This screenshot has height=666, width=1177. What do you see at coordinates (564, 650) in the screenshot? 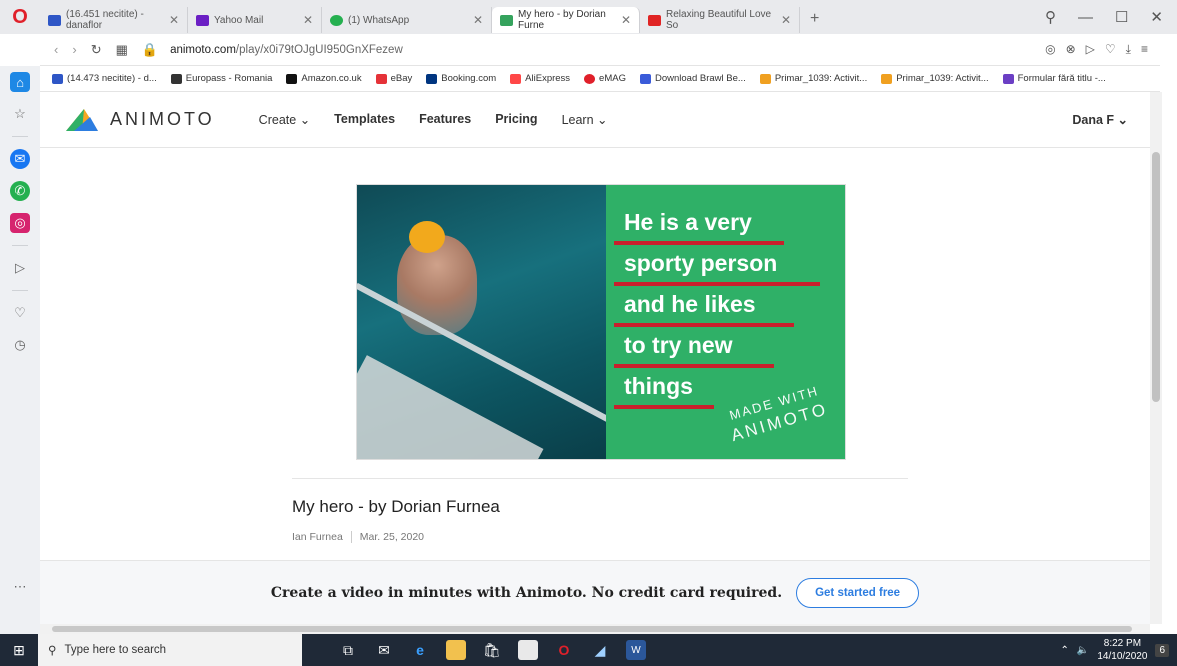
I see `opera-taskbar-icon: O` at bounding box center [564, 650].